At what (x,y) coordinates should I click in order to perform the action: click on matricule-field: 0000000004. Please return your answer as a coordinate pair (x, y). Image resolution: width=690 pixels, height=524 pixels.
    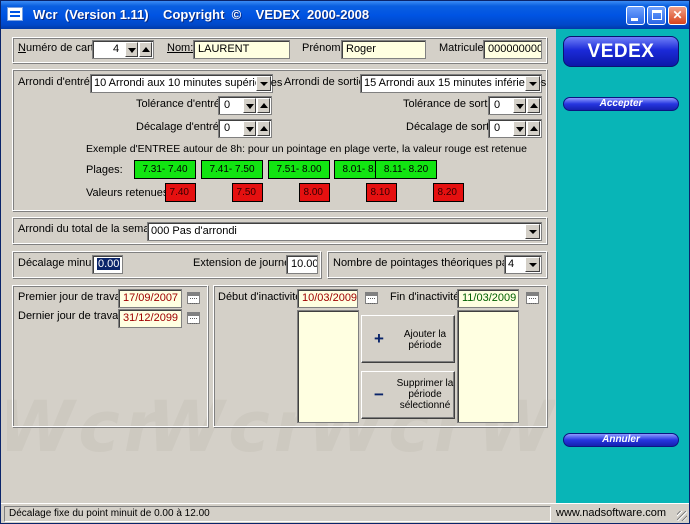
    Looking at the image, I should click on (512, 49).